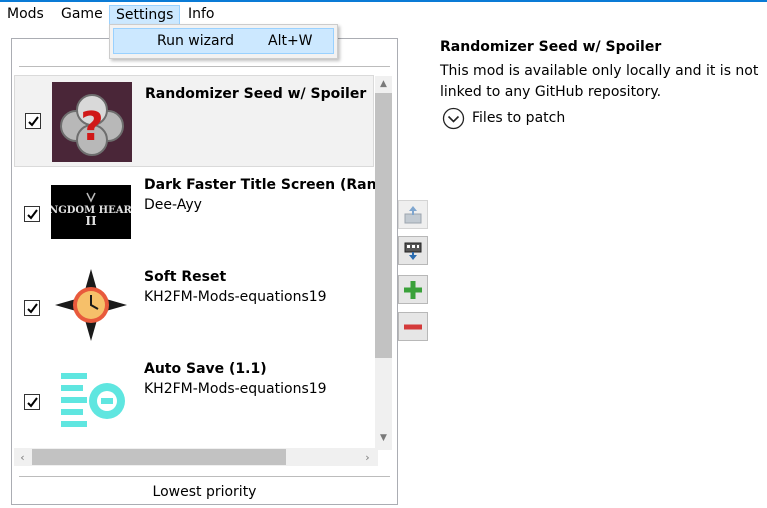  Describe the element at coordinates (201, 15) in the screenshot. I see `menu-info: Info` at that location.